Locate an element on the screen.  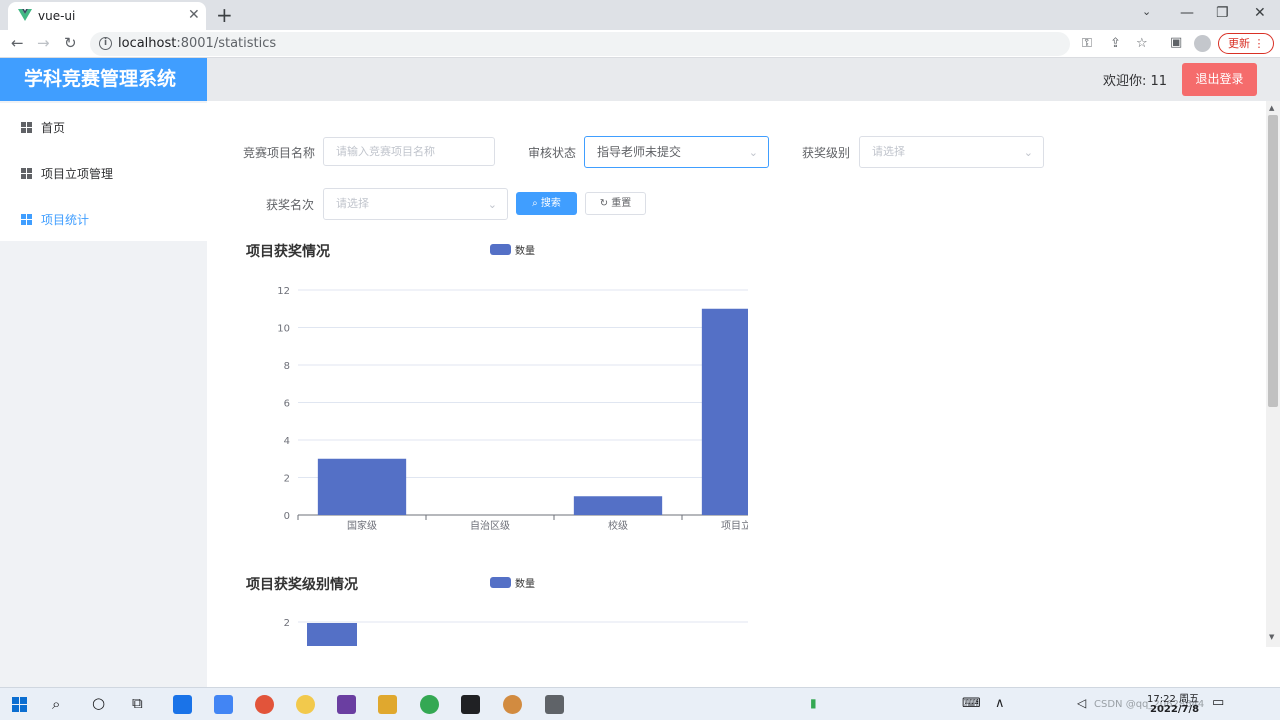
y-tick-label: 8 is located at coordinates (287, 366).